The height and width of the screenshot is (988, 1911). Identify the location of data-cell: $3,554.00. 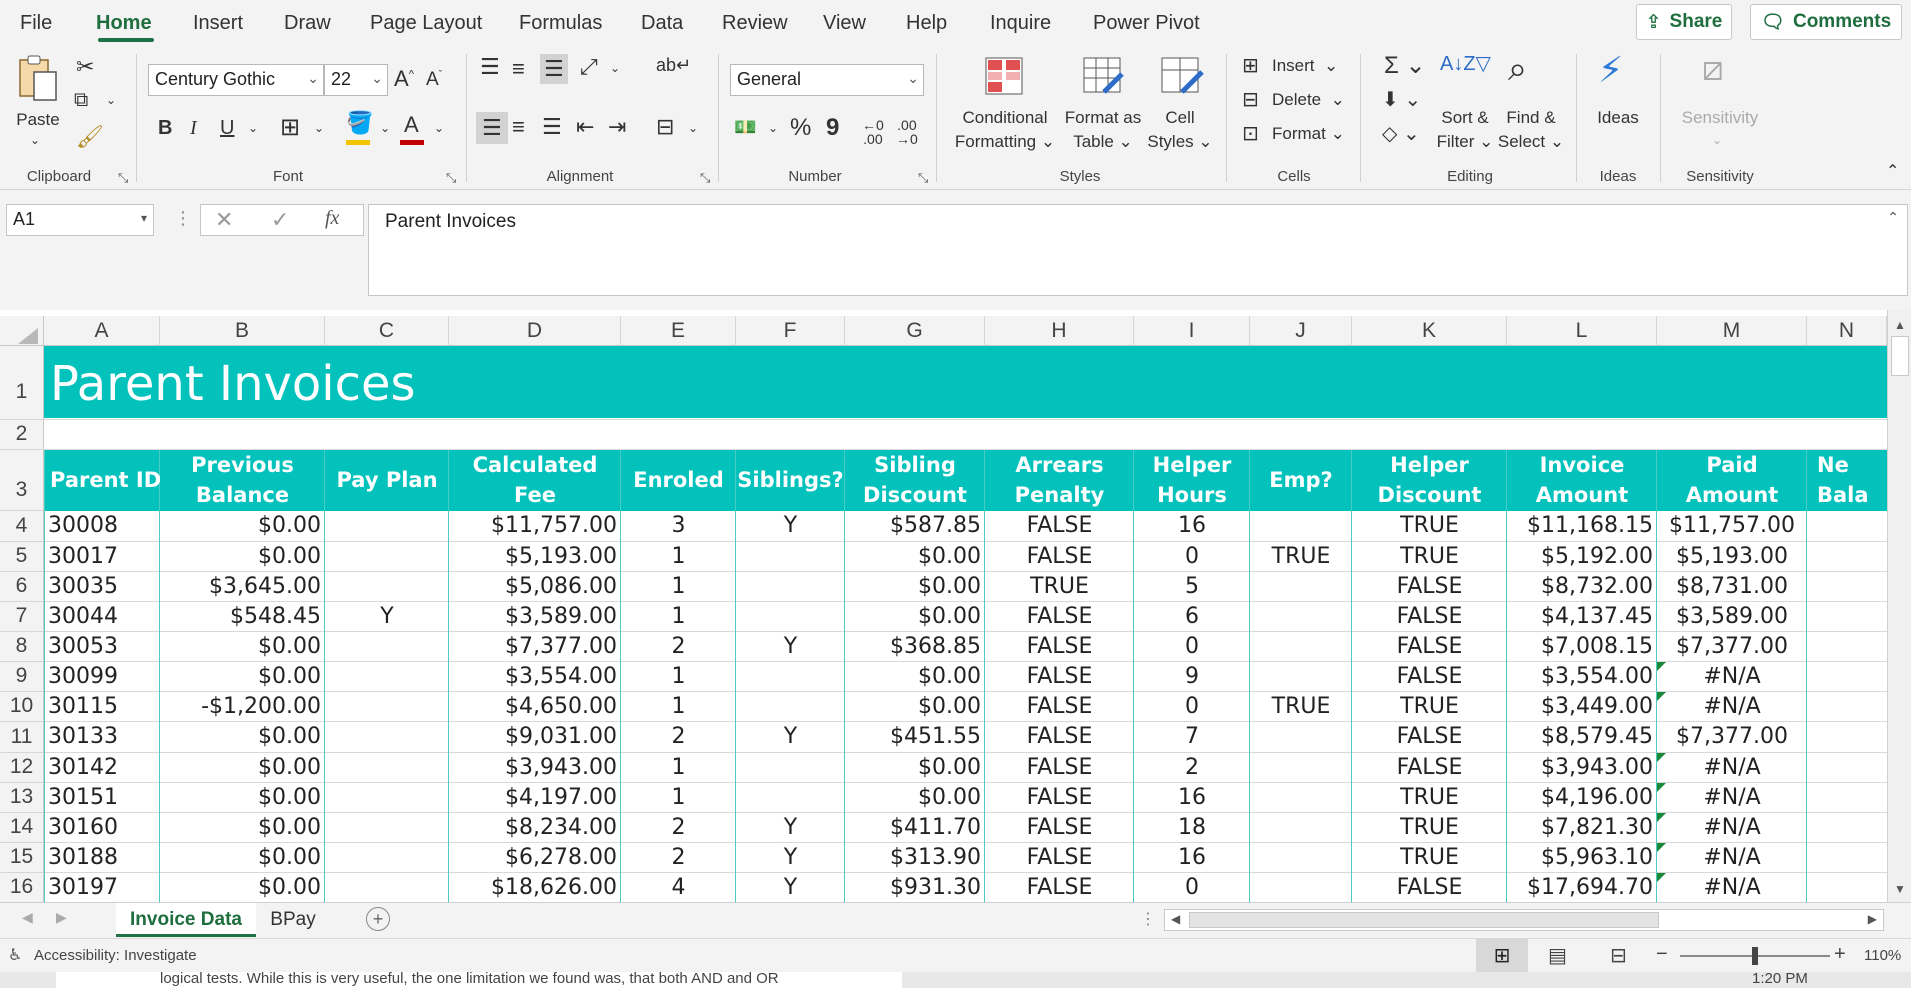
(1582, 677).